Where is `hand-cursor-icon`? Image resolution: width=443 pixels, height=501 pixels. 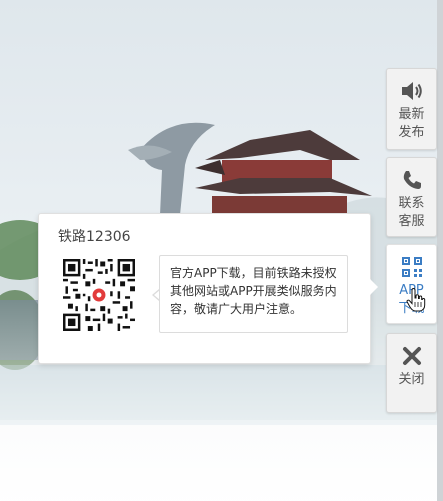
hand-cursor-icon is located at coordinates (416, 300).